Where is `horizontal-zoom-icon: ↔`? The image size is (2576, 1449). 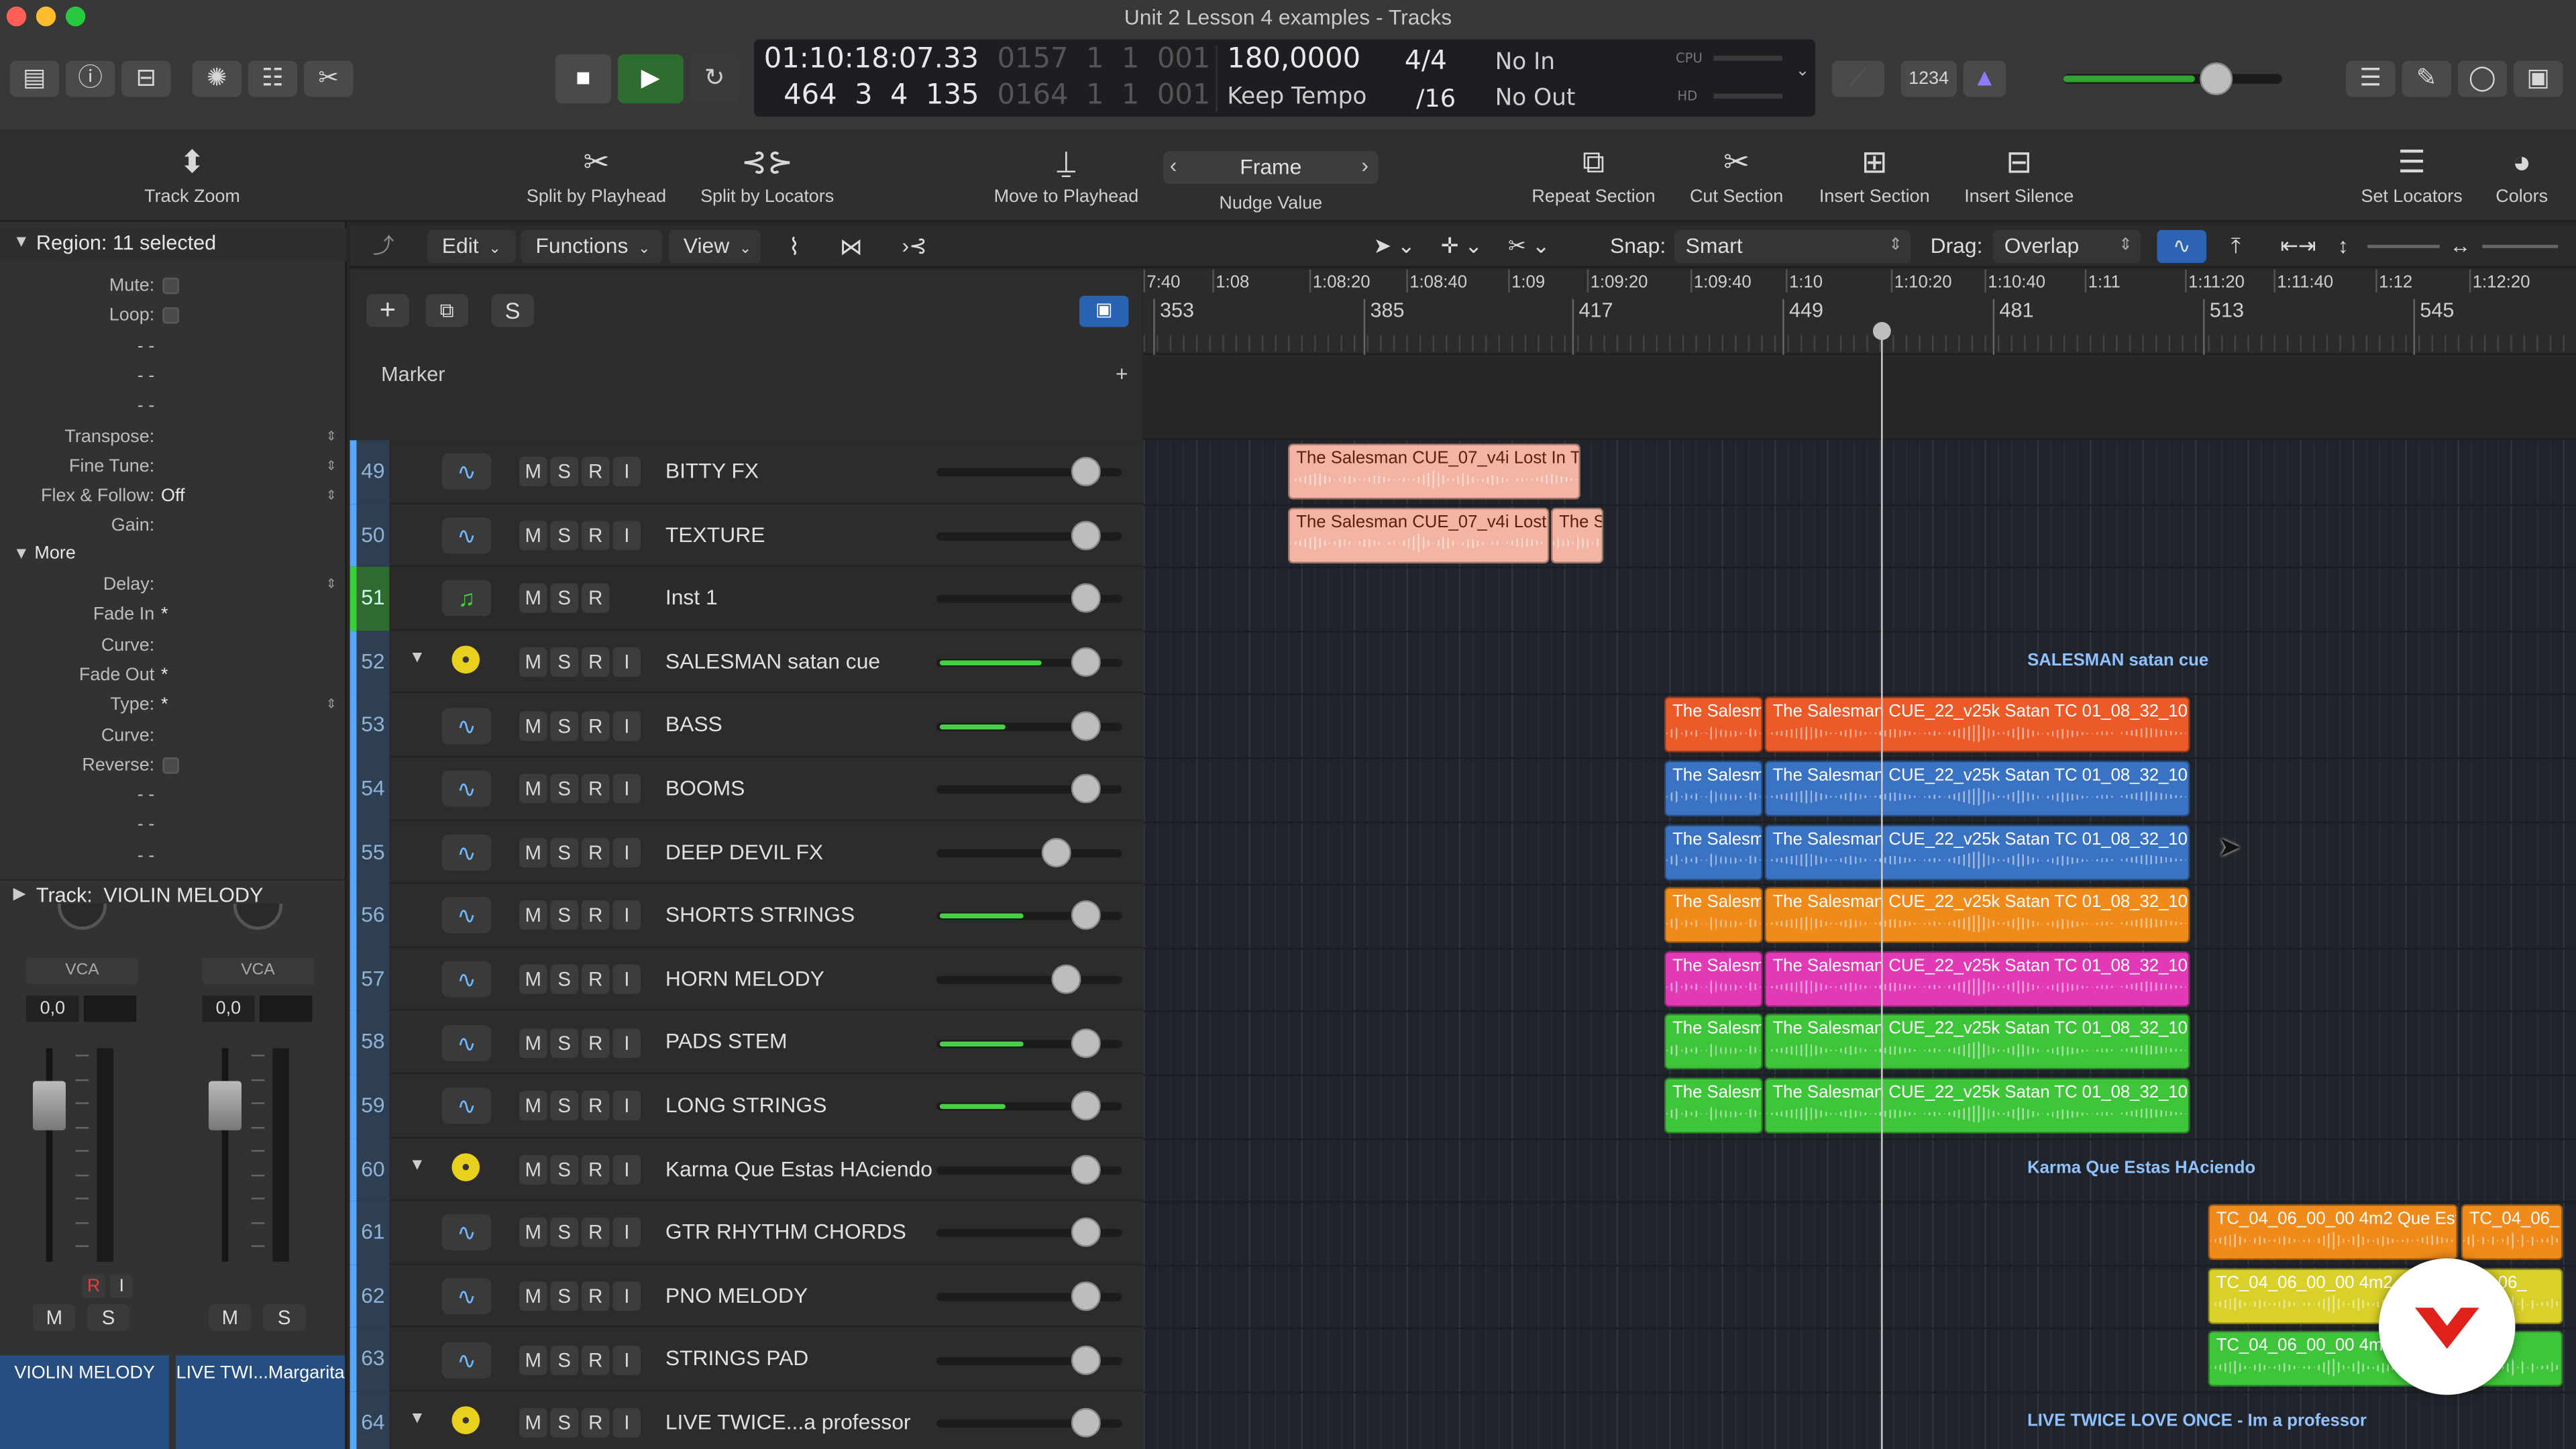 horizontal-zoom-icon: ↔ is located at coordinates (2460, 246).